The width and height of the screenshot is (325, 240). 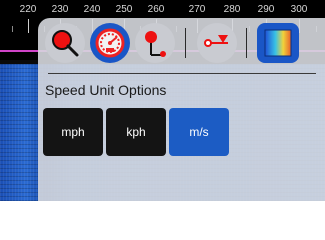 I want to click on speed-button, so click(x=110, y=43).